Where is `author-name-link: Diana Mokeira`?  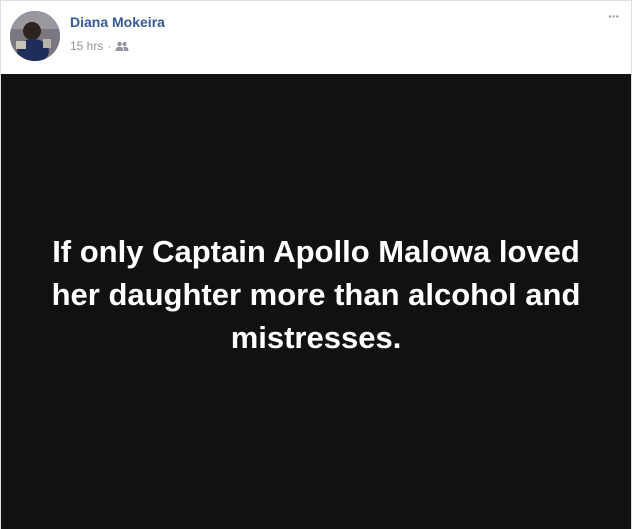 author-name-link: Diana Mokeira is located at coordinates (117, 22).